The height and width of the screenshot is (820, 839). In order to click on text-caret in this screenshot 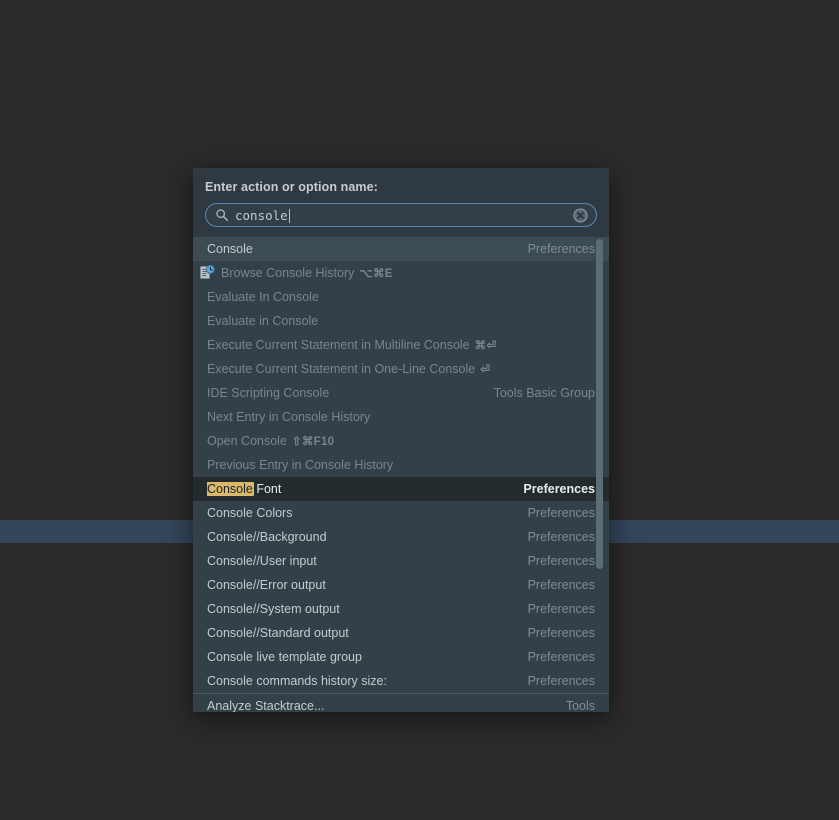, I will do `click(289, 215)`.